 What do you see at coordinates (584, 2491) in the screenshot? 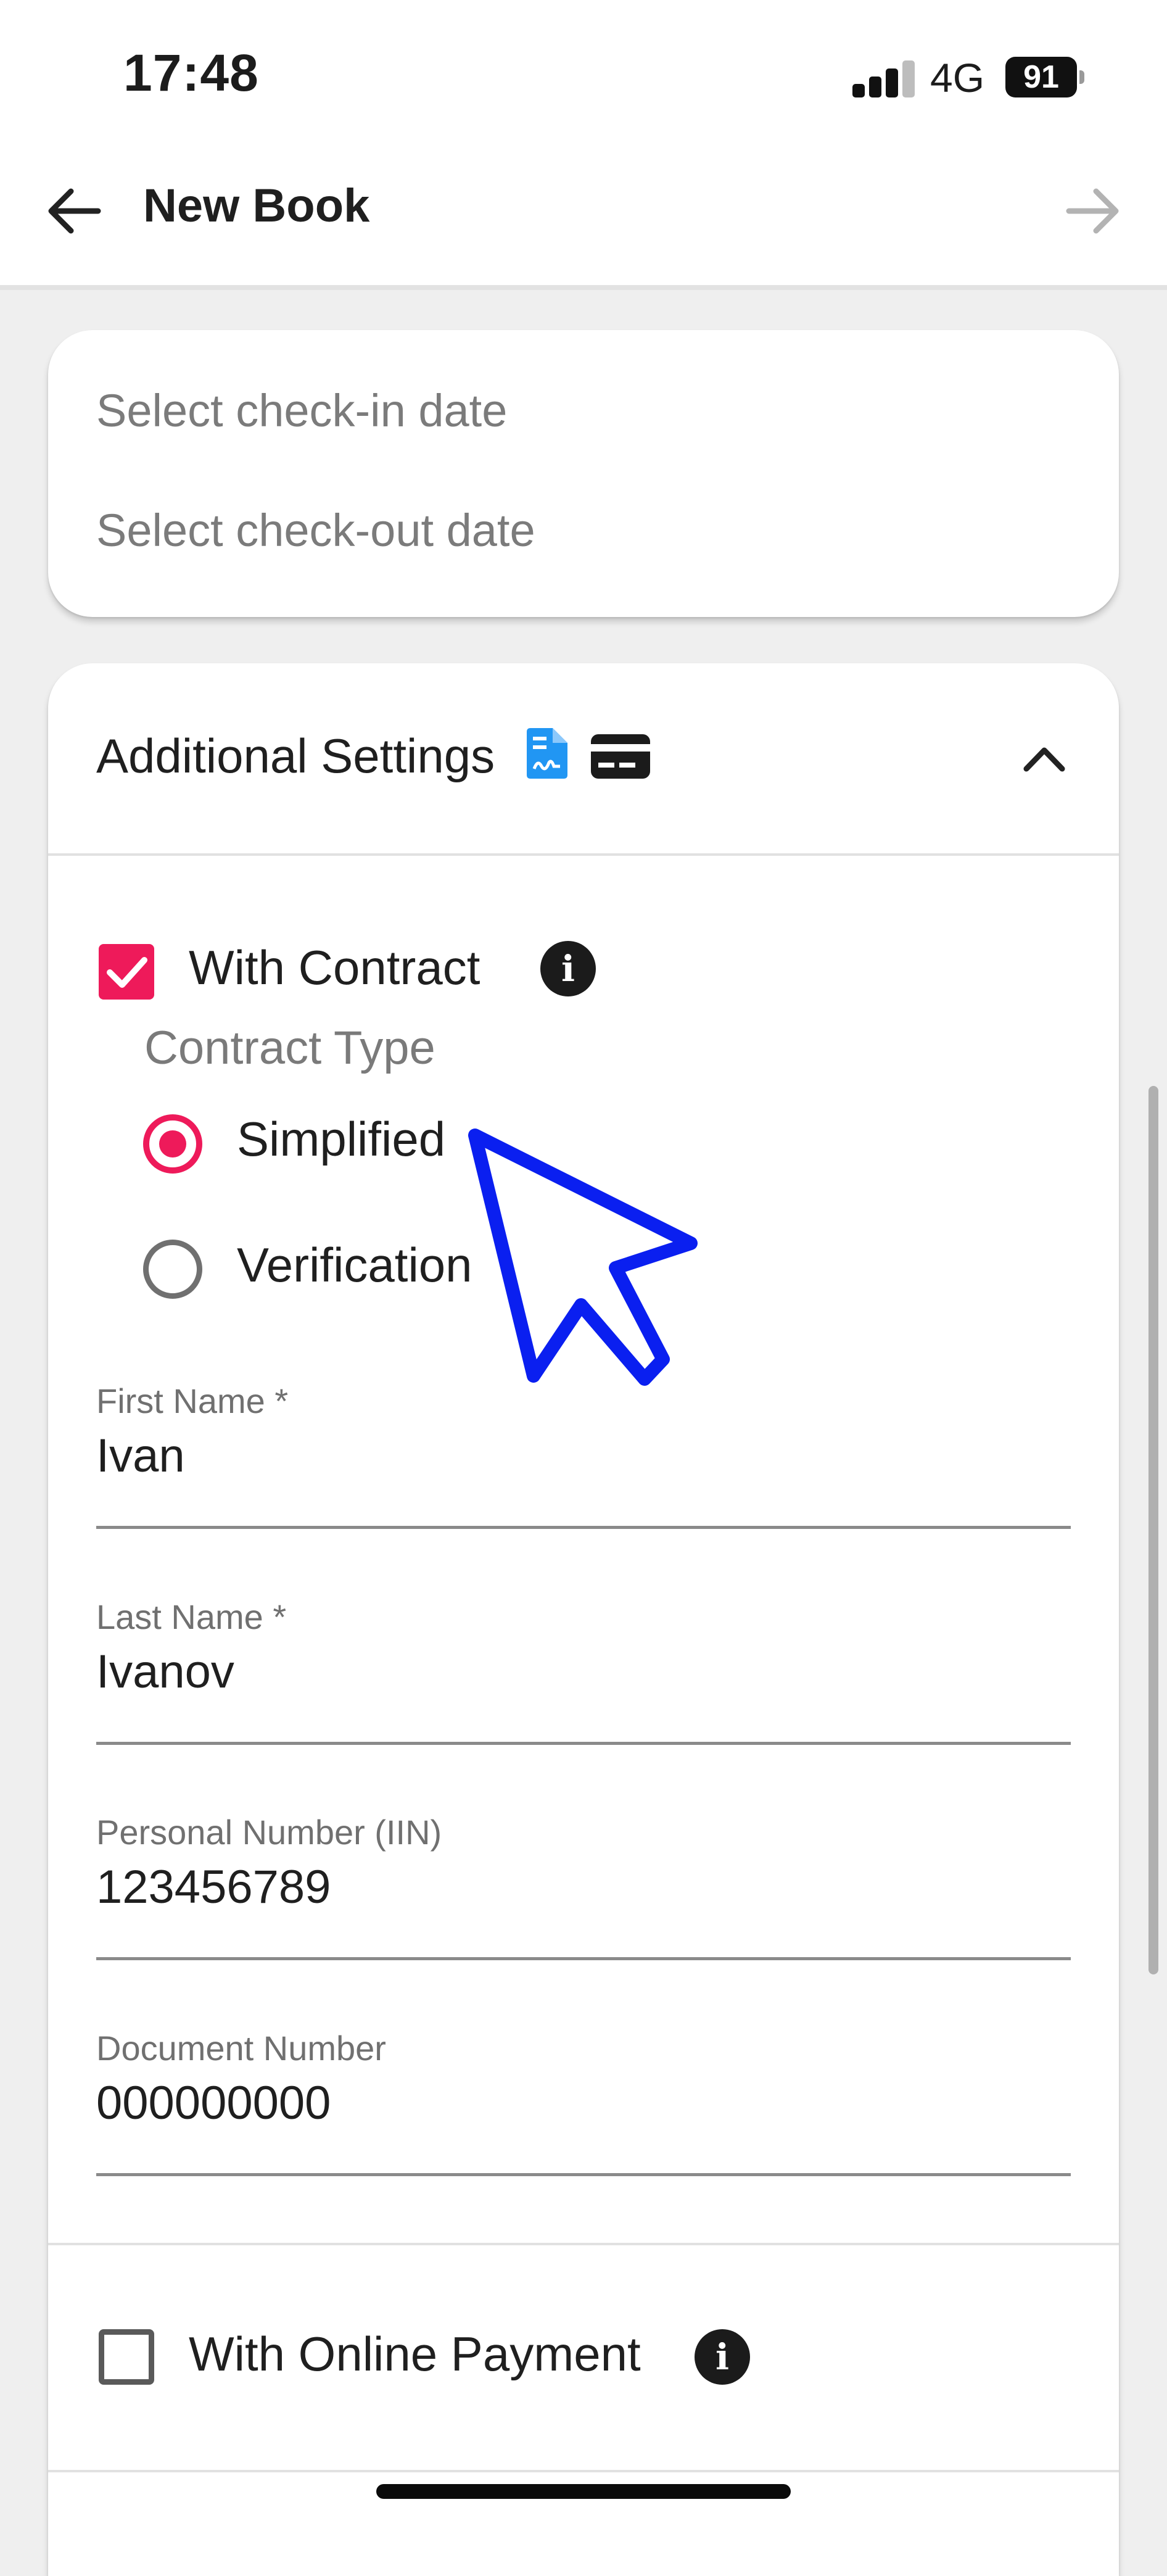
I see `home-indicator` at bounding box center [584, 2491].